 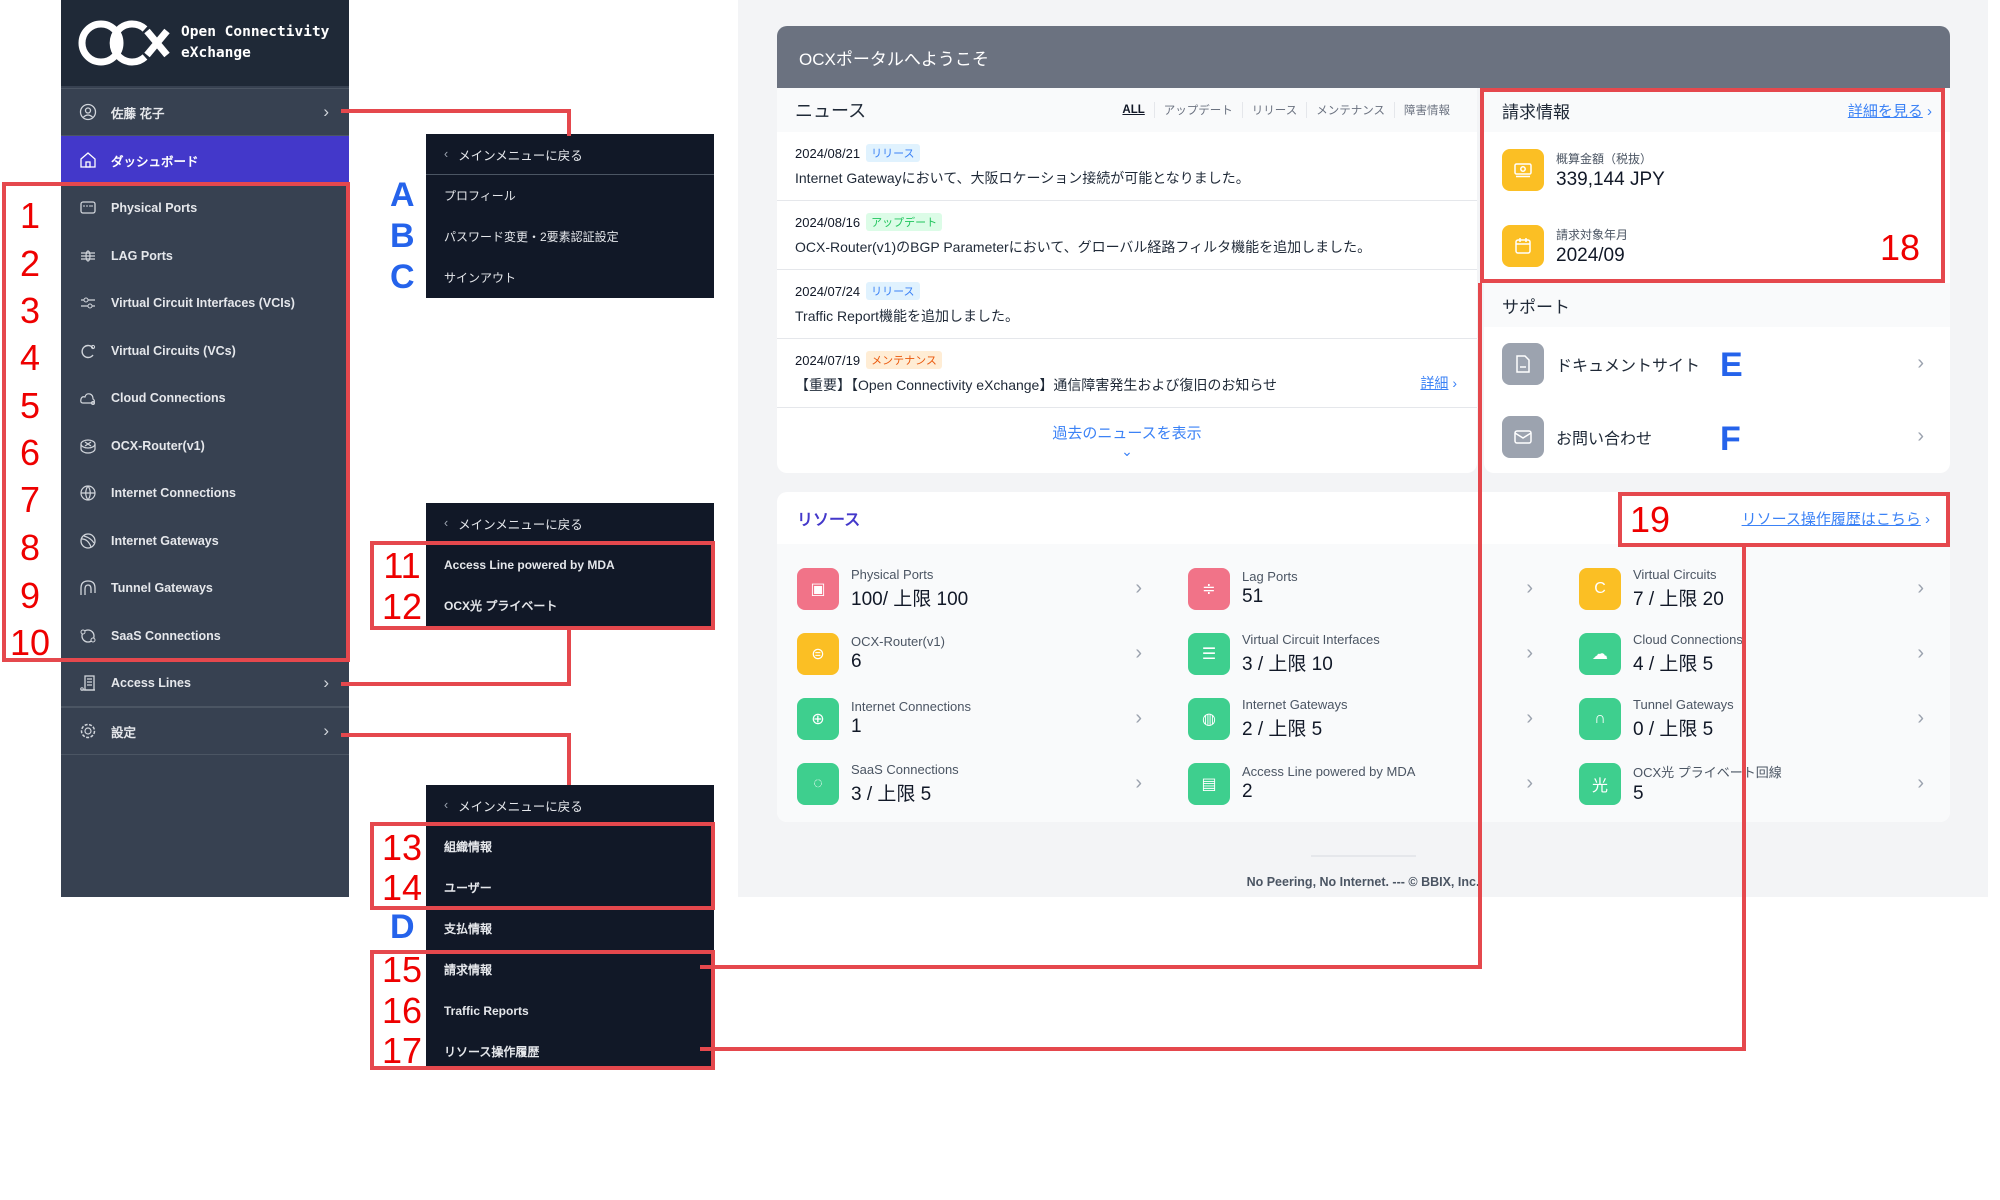 What do you see at coordinates (138, 113) in the screenshot?
I see `user-name: 佐藤 花子` at bounding box center [138, 113].